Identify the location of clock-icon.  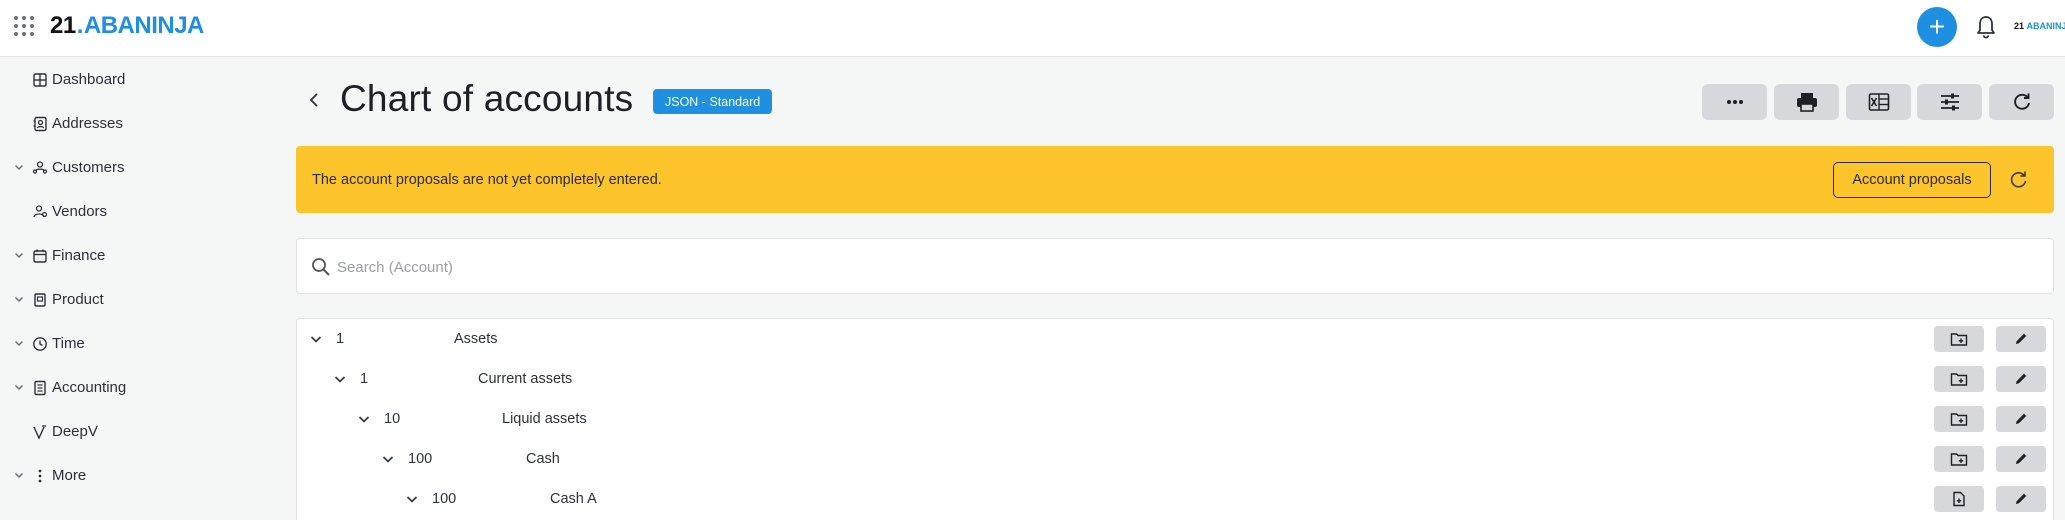
(40, 344).